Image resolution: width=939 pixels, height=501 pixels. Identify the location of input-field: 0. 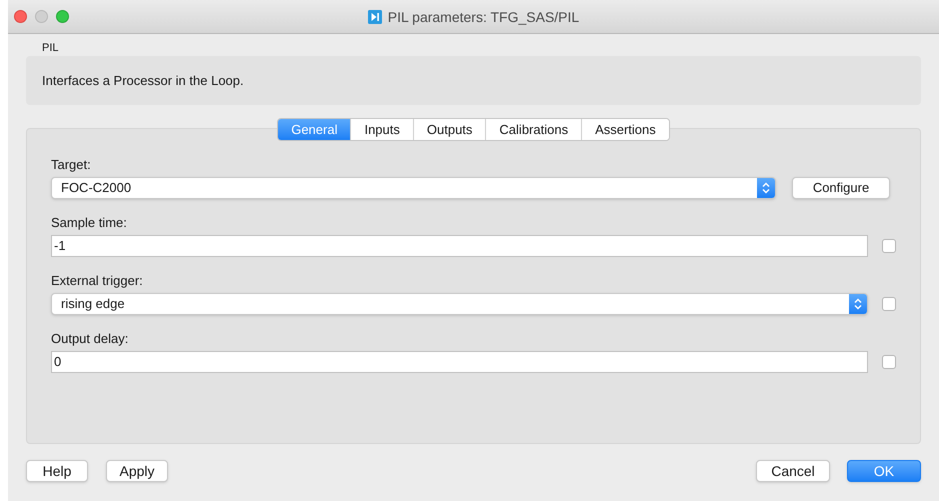
(459, 362).